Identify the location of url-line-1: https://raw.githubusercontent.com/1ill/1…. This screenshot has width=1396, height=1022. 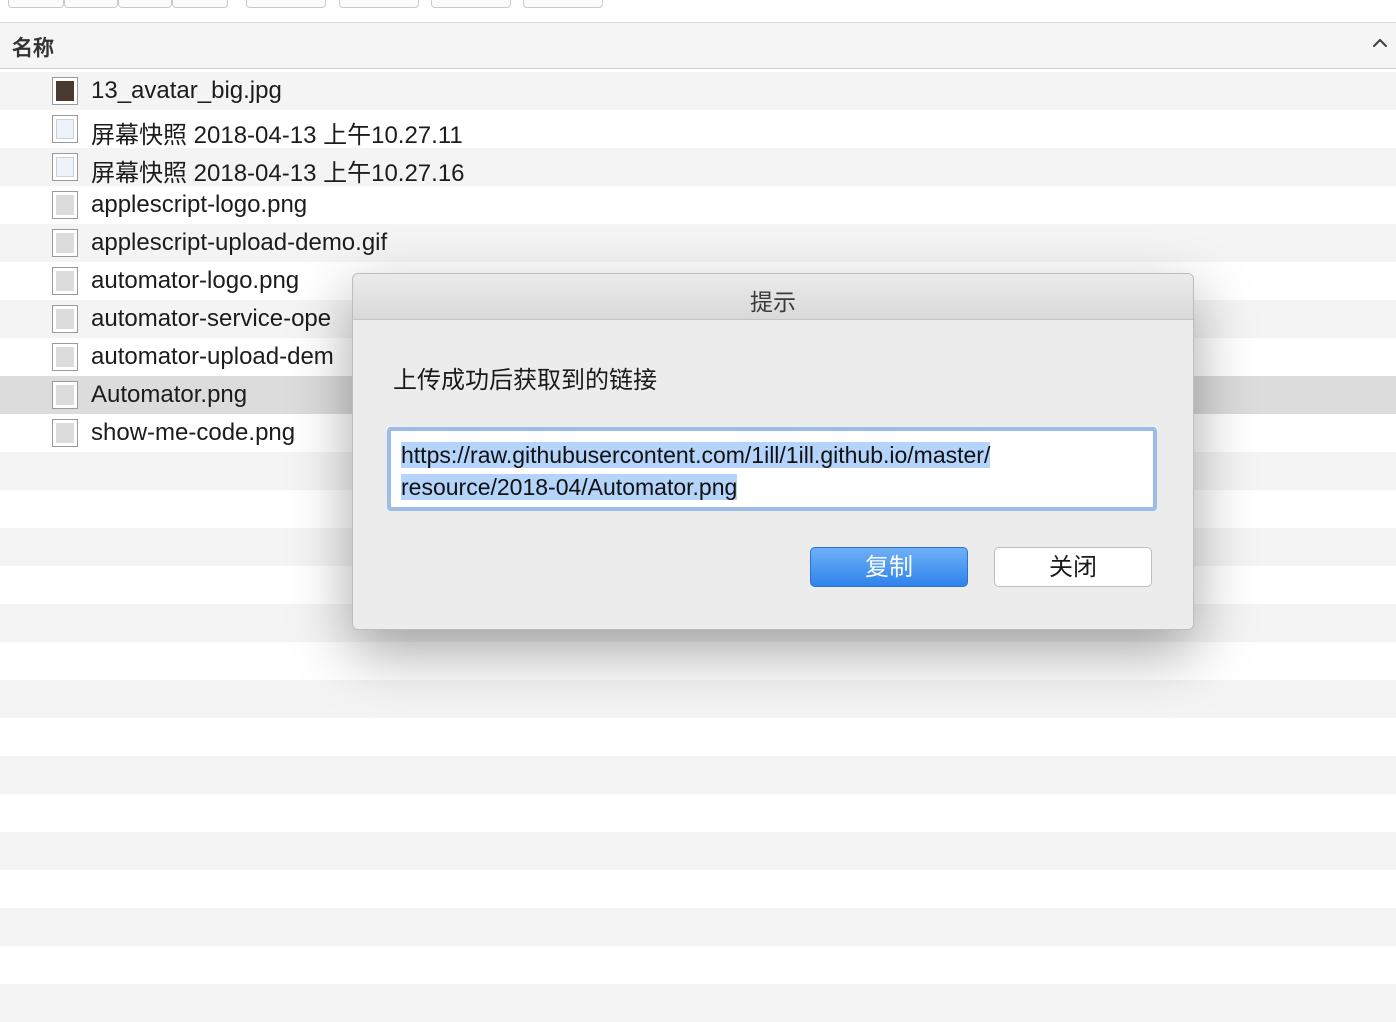
(696, 455).